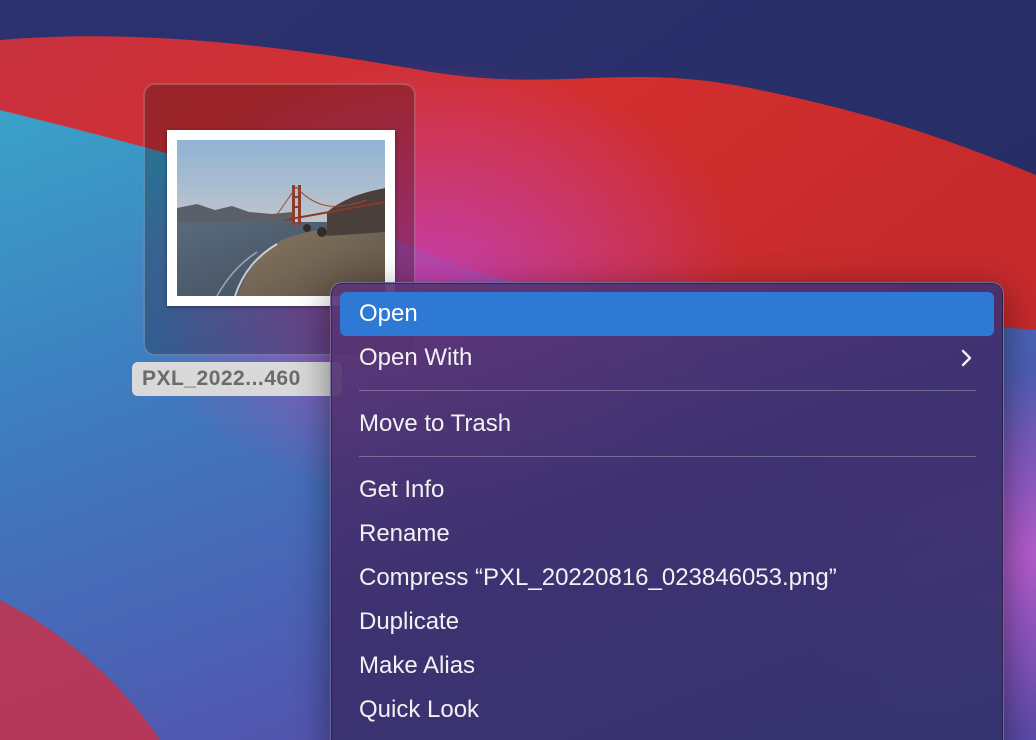 This screenshot has height=740, width=1036. I want to click on menu-item-label: Get Info, so click(402, 489).